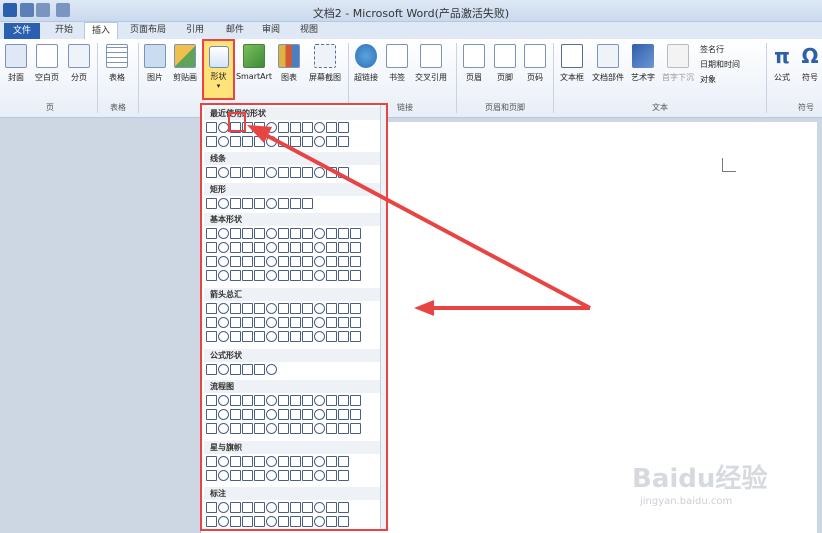 This screenshot has height=533, width=822. What do you see at coordinates (289, 62) in the screenshot?
I see `chart-button: 图表` at bounding box center [289, 62].